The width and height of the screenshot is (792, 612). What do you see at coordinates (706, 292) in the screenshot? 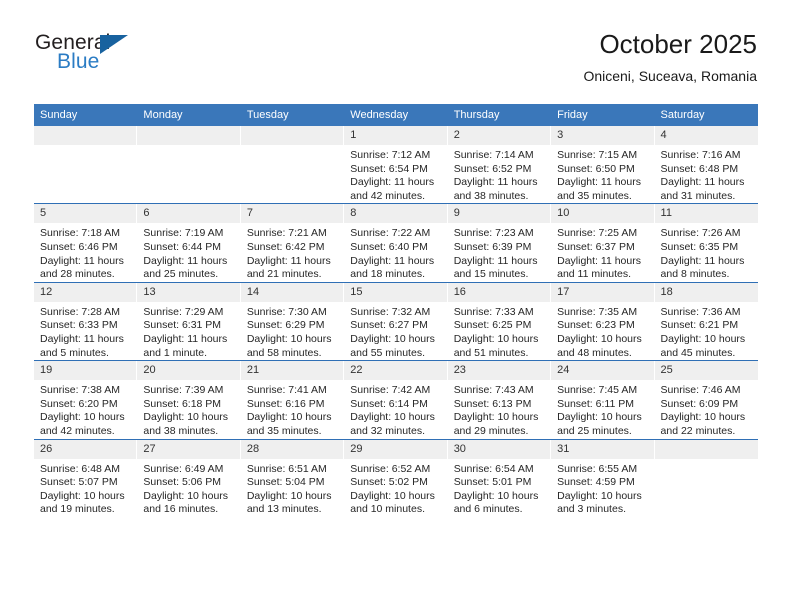
I see `day-number: 18` at bounding box center [706, 292].